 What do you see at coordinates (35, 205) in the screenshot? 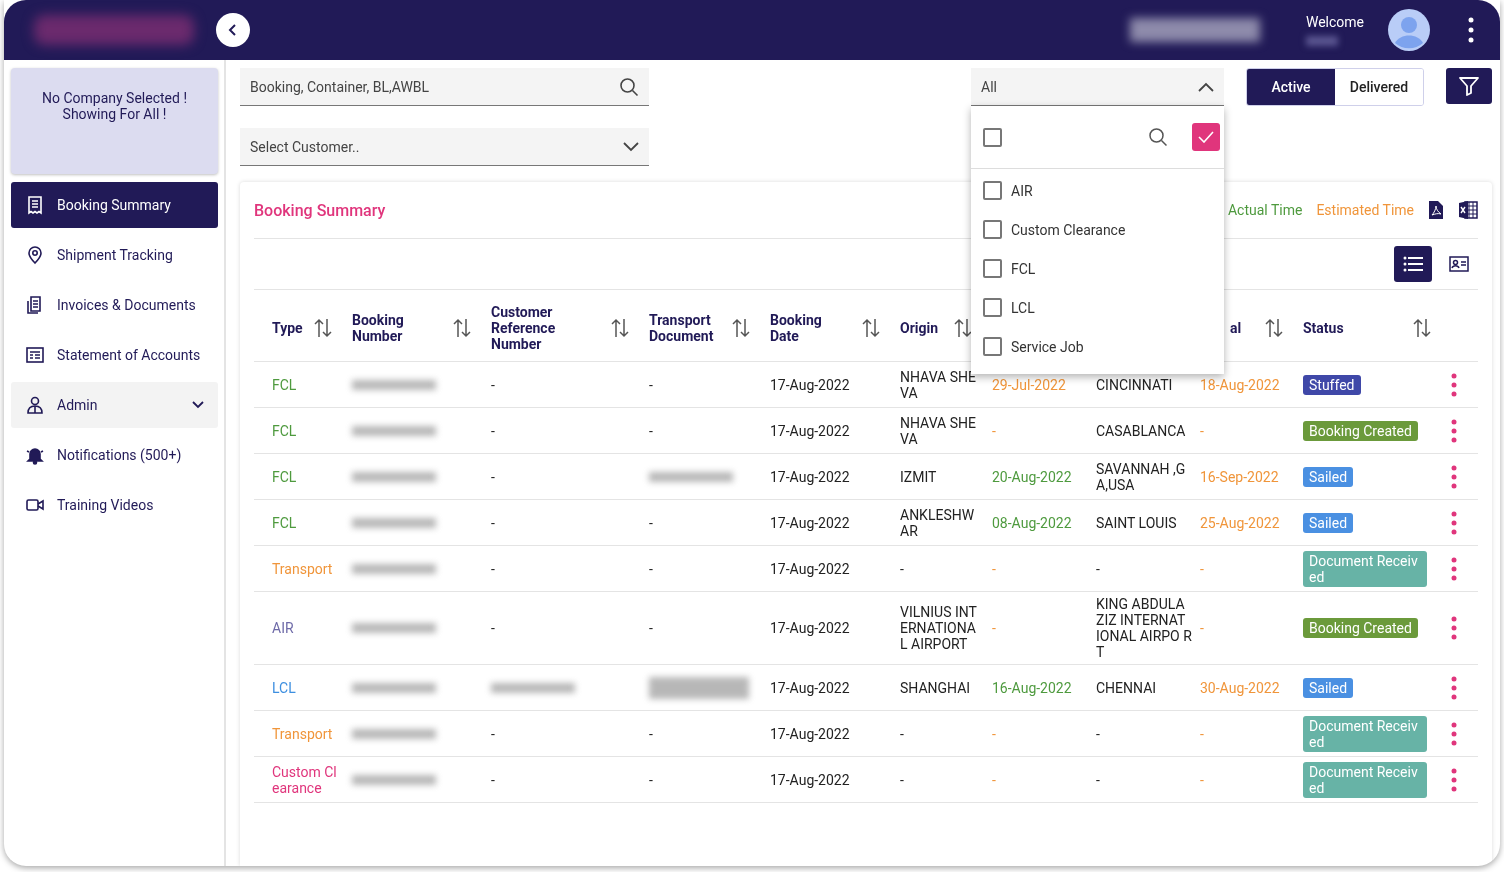
I see `receipt-icon` at bounding box center [35, 205].